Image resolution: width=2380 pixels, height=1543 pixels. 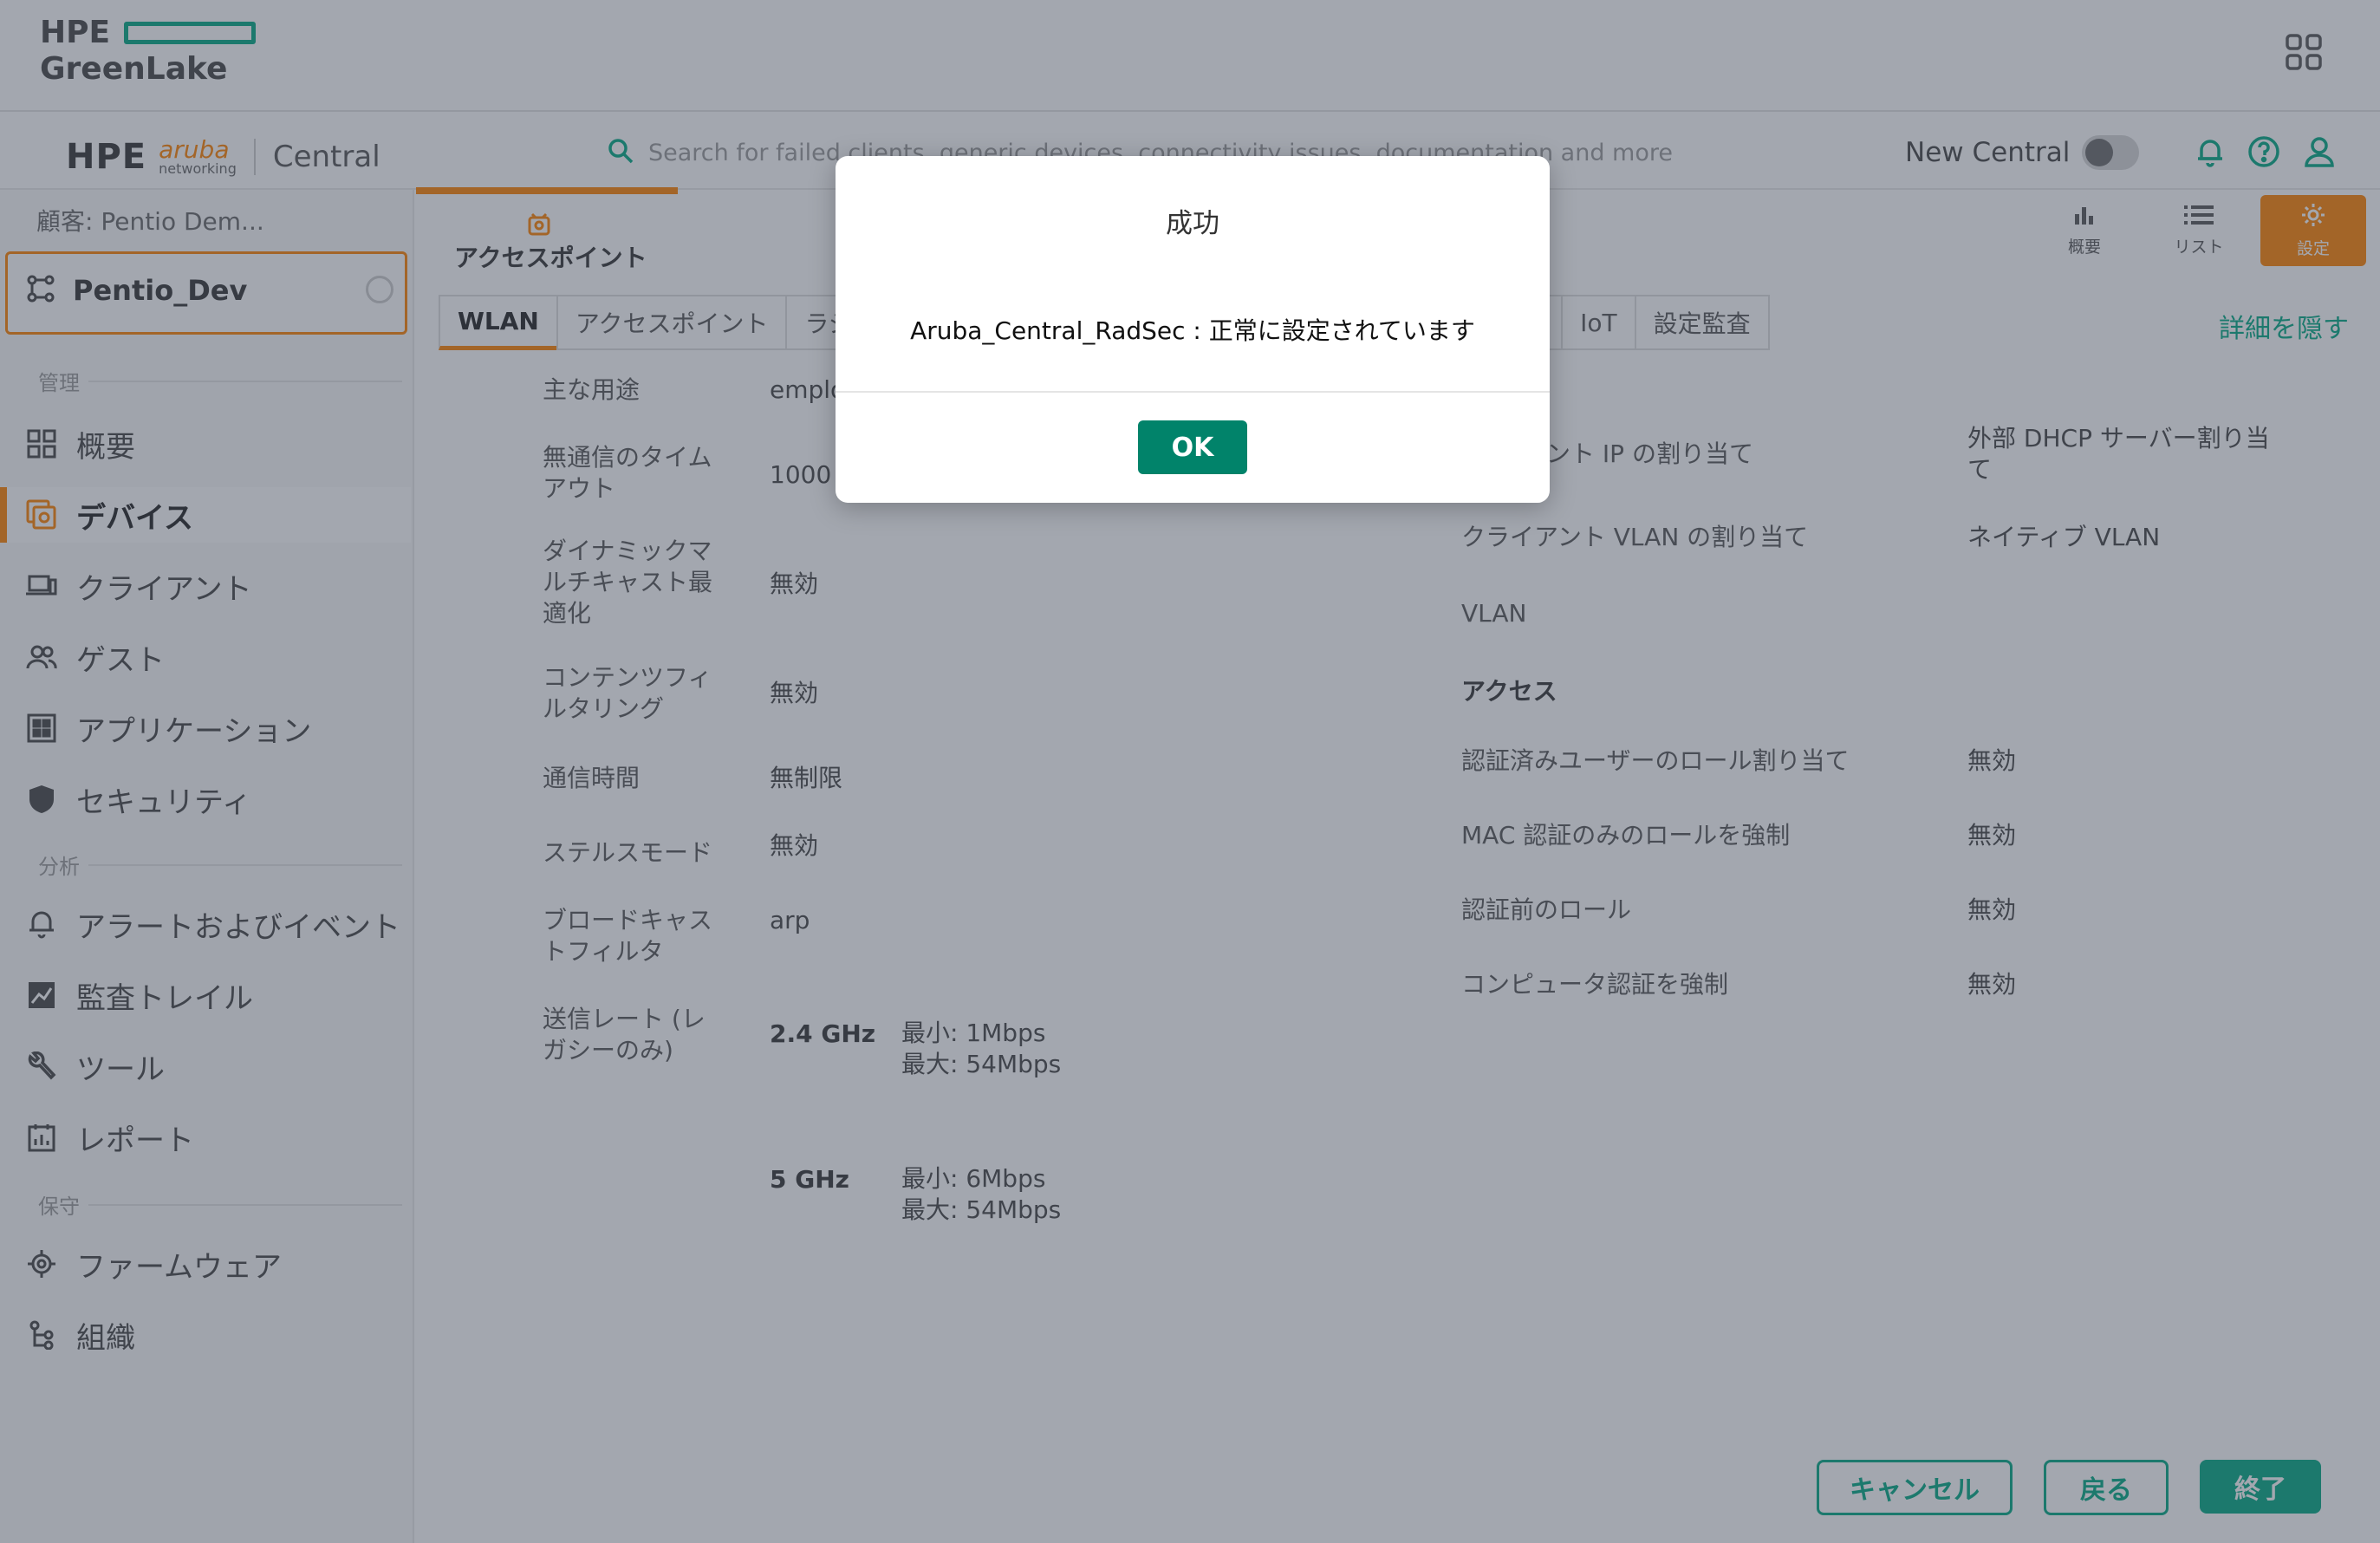 I want to click on success-dialog: 成功 Aruba_Central_RadSec : 正常に設定されています OK, so click(x=1193, y=330).